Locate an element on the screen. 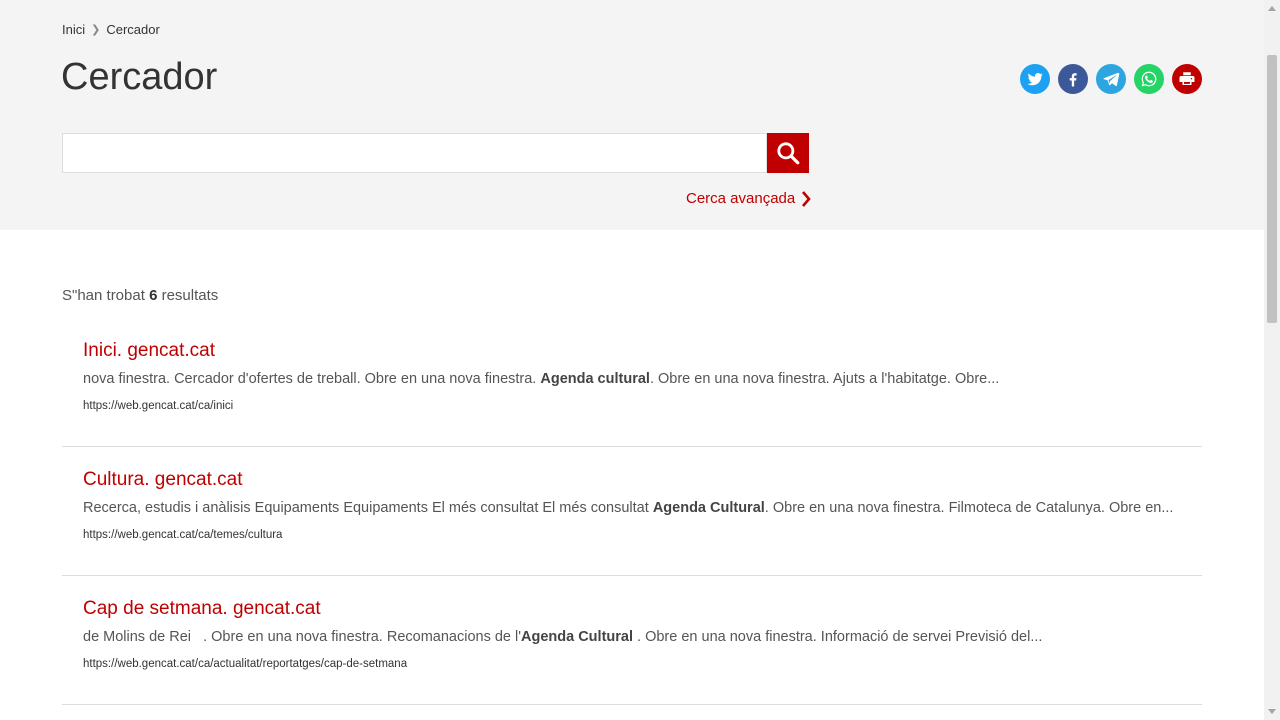 The width and height of the screenshot is (1280, 720). page-title: Cercador is located at coordinates (139, 77).